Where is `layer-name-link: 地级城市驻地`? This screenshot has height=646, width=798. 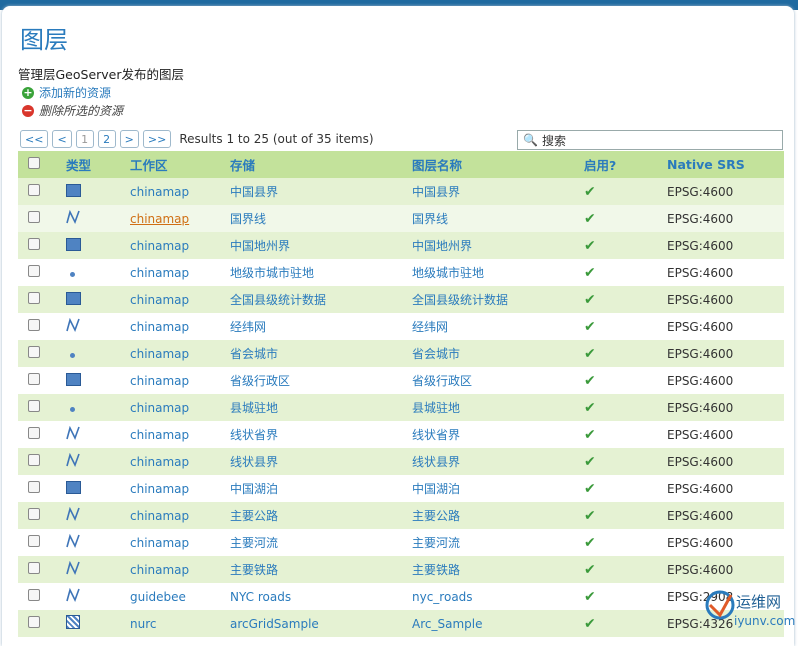 layer-name-link: 地级城市驻地 is located at coordinates (448, 273).